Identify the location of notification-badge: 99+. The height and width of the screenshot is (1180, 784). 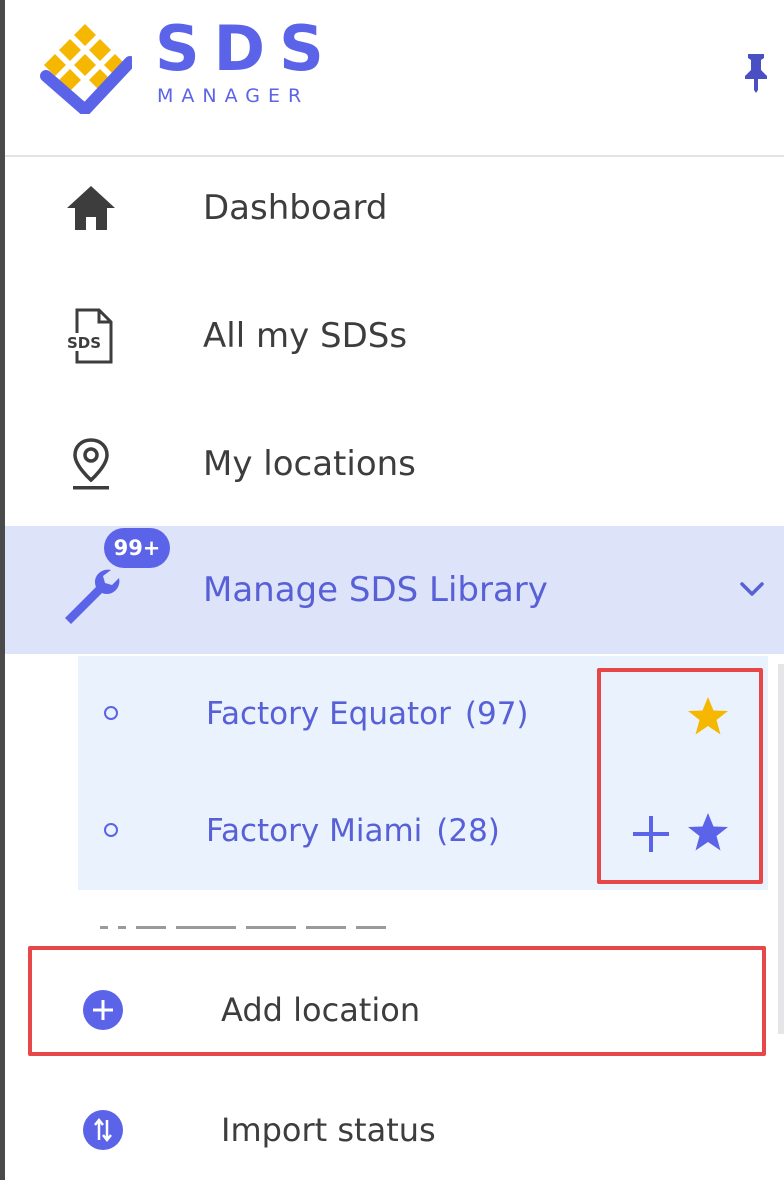
(137, 548).